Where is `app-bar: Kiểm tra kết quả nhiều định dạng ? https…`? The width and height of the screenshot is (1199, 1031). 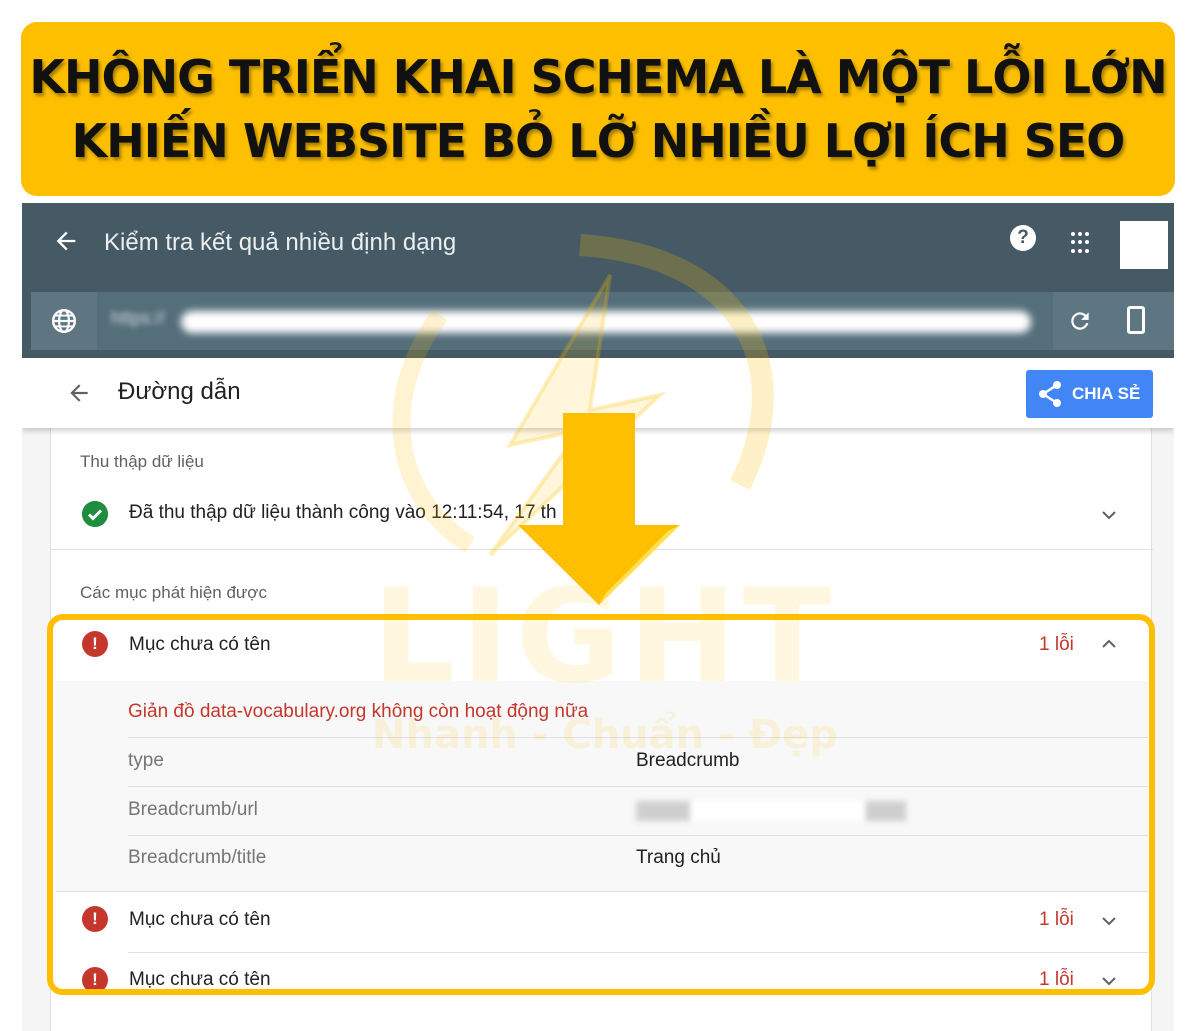
app-bar: Kiểm tra kết quả nhiều định dạng ? https… is located at coordinates (598, 280).